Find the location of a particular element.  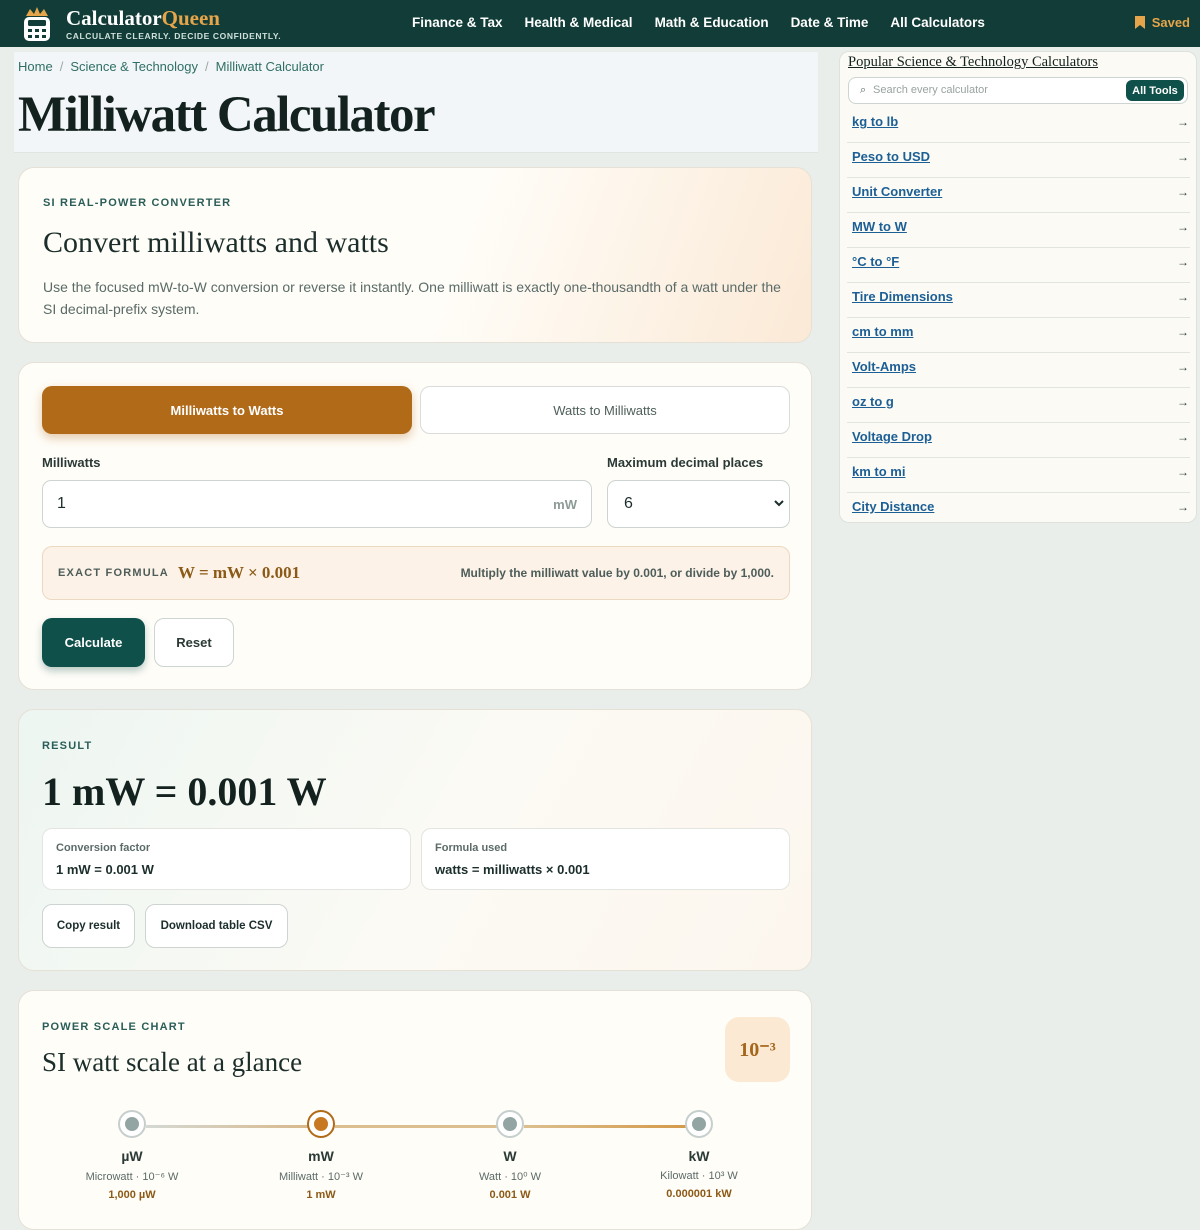

sidebar-item: kg to lb → is located at coordinates (1018, 125).